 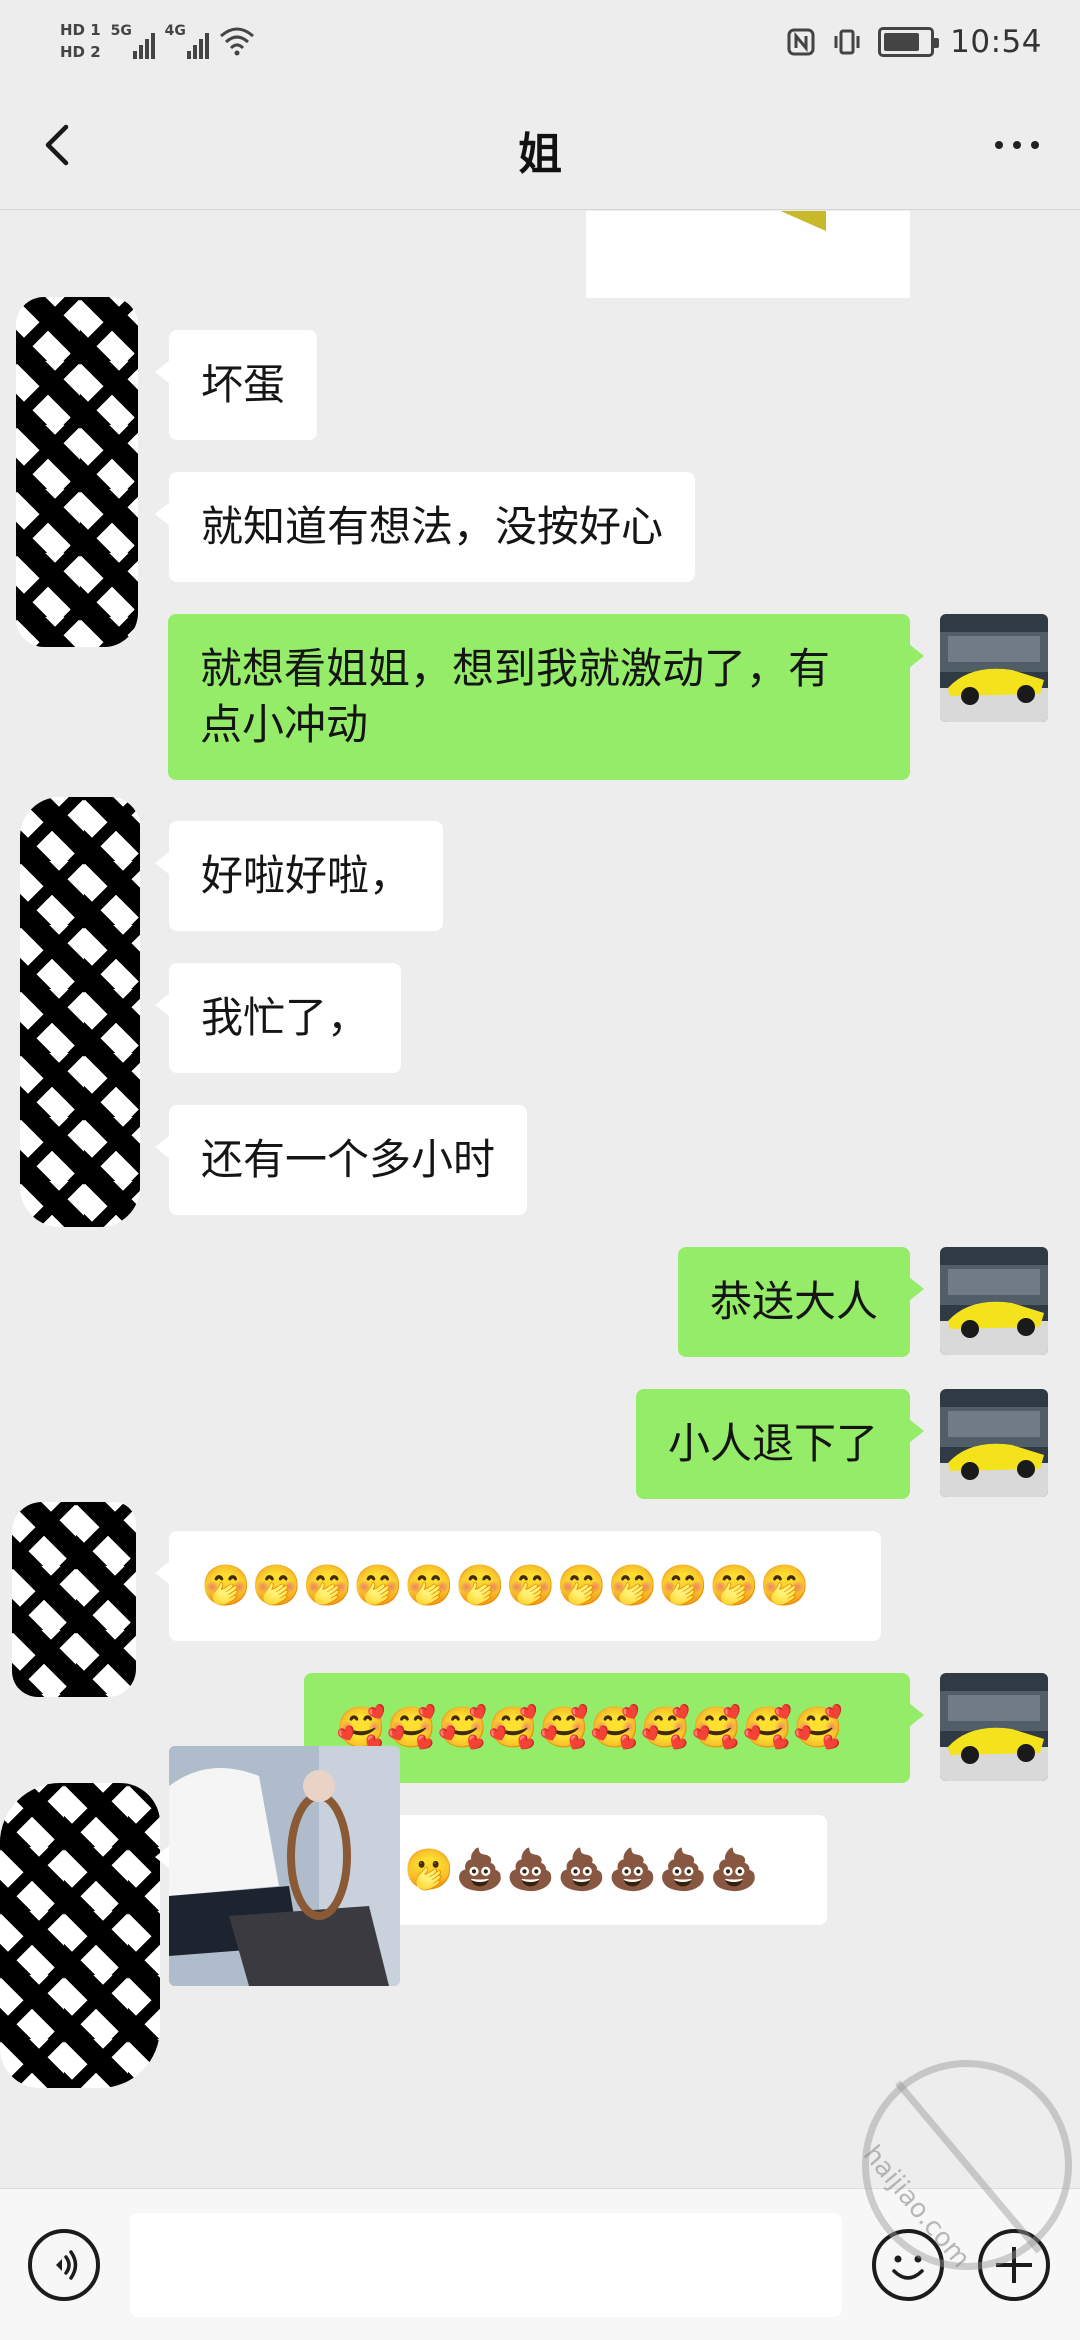 I want to click on message-bubble-incoming: 坏蛋, so click(x=236, y=385).